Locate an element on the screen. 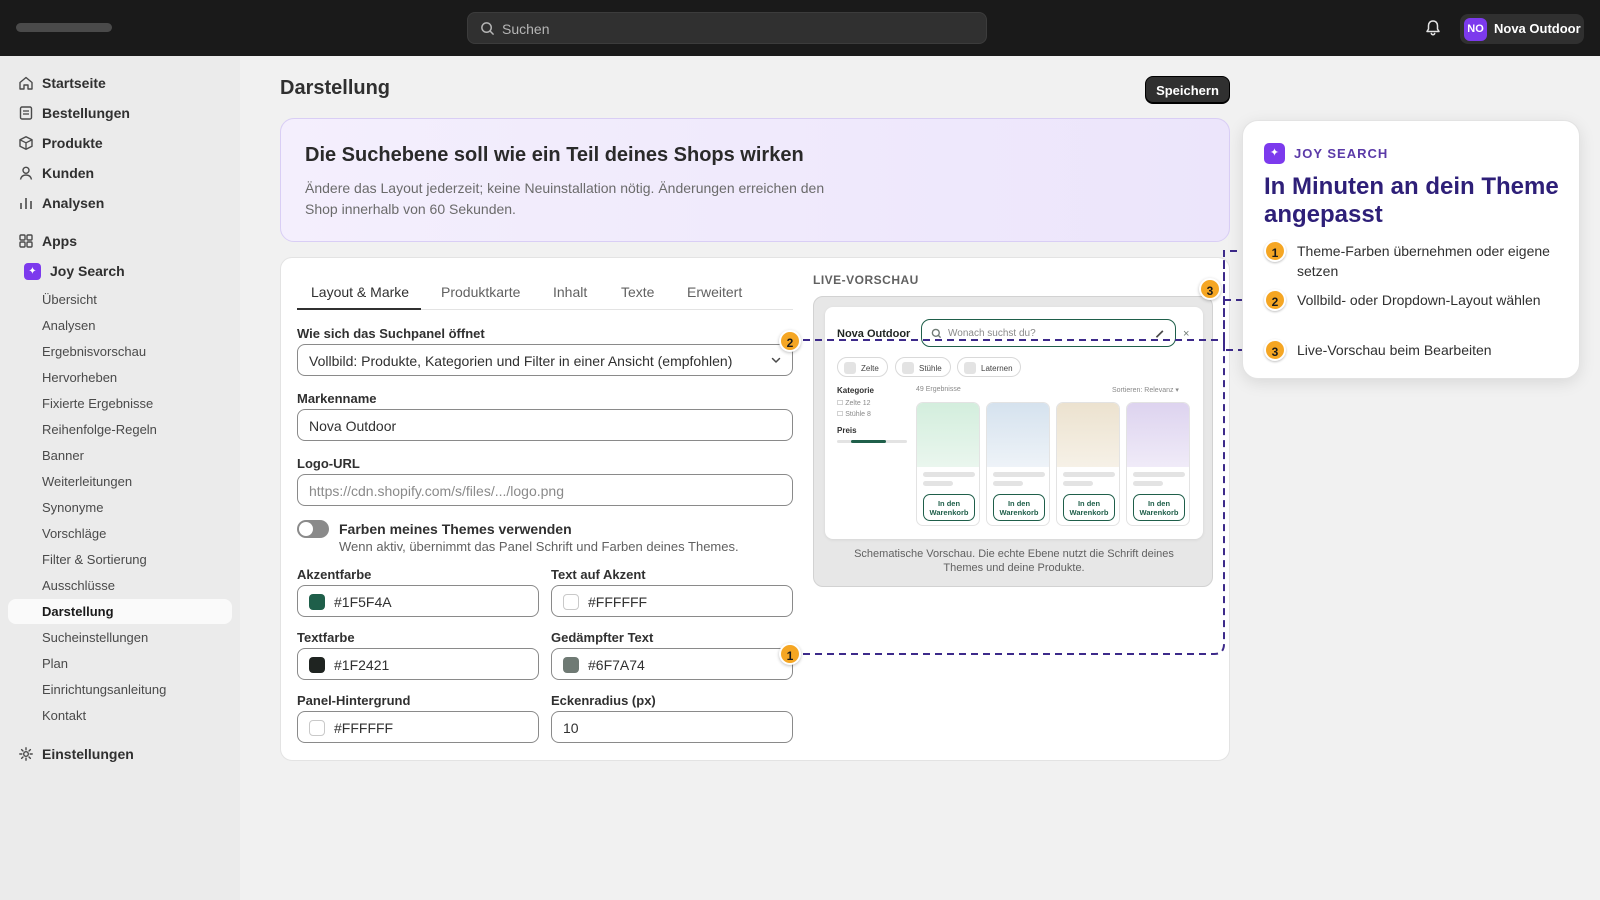 The height and width of the screenshot is (900, 1600). text-color-field: #1F2421 is located at coordinates (418, 664).